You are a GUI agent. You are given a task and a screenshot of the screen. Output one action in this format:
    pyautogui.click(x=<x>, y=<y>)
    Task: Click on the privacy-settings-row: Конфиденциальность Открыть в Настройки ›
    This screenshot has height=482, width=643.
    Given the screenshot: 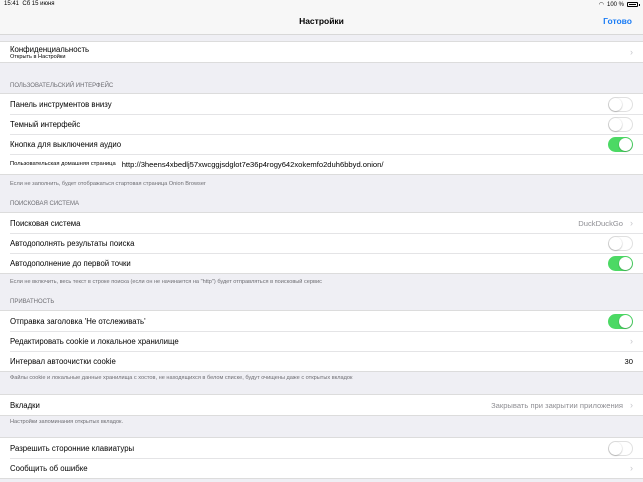 What is the action you would take?
    pyautogui.click(x=321, y=52)
    